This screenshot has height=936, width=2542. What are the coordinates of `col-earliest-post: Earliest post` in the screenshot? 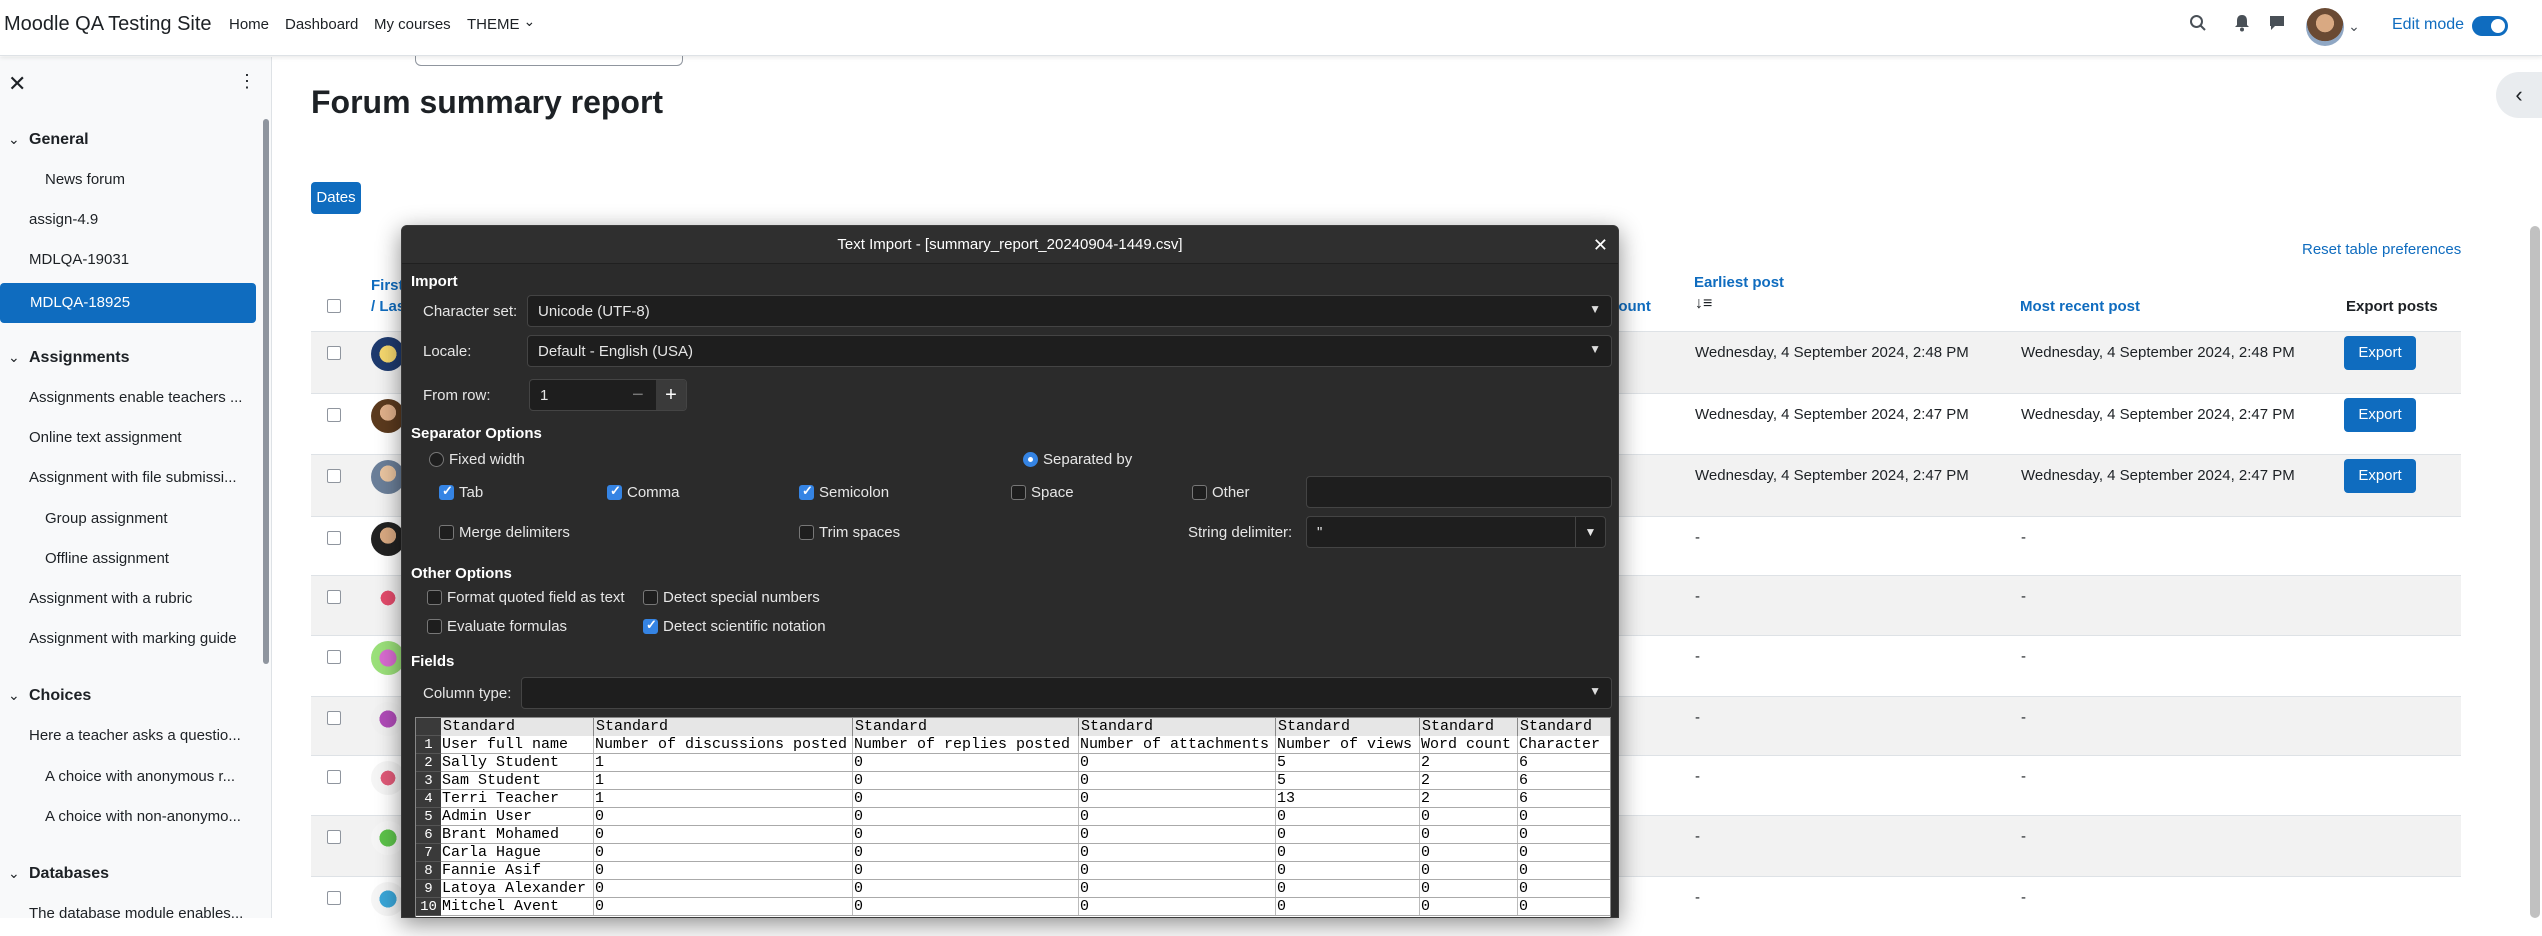 It's located at (1739, 282).